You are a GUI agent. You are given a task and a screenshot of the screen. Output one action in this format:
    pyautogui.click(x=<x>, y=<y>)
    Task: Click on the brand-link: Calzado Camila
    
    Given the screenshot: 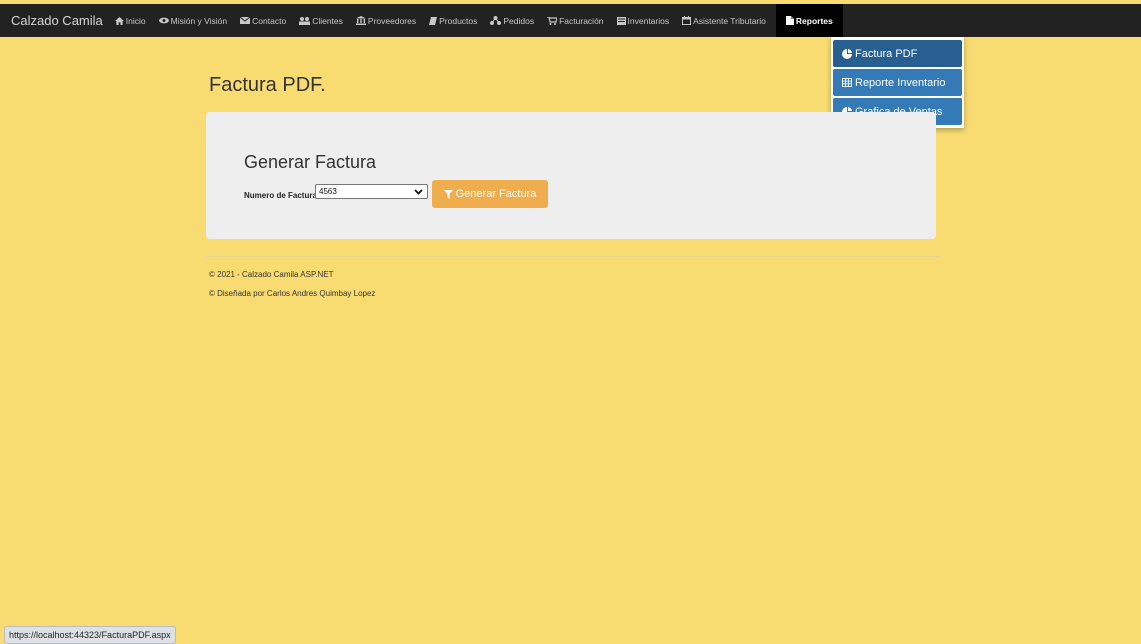 What is the action you would take?
    pyautogui.click(x=57, y=20)
    